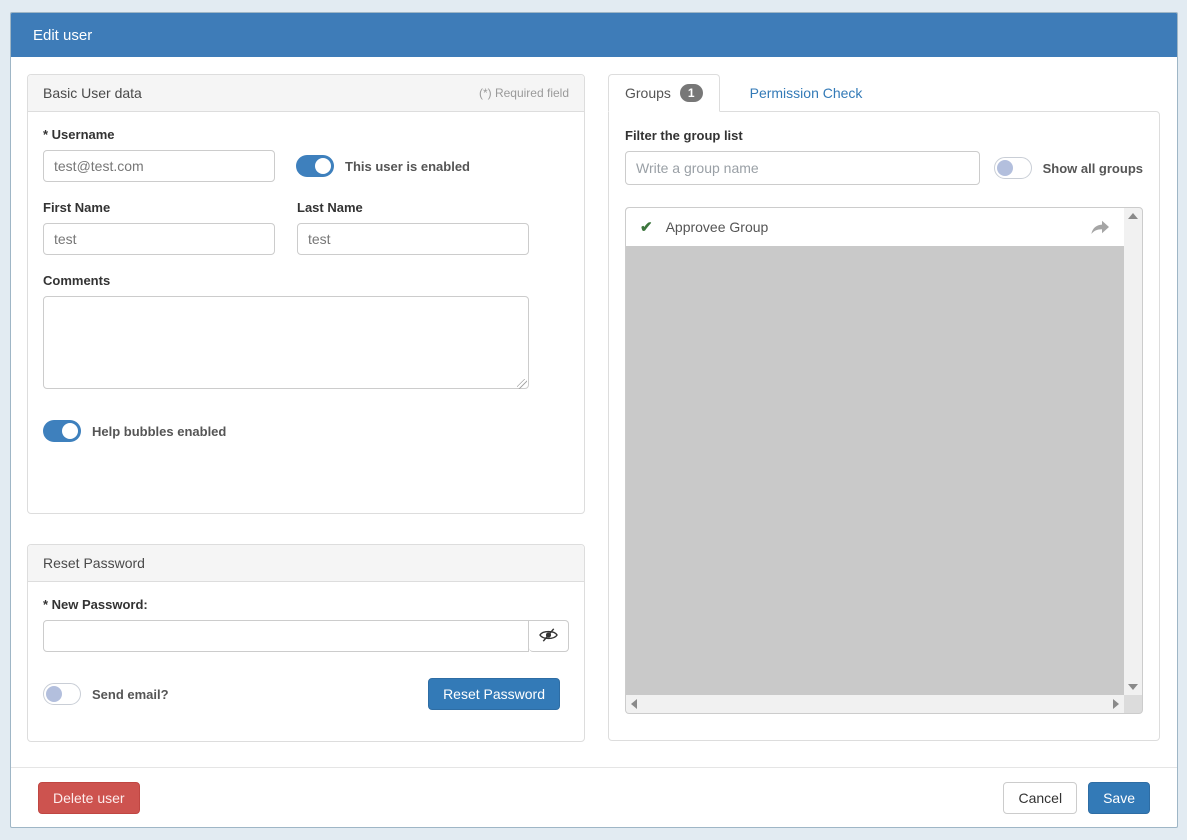  I want to click on user-enabled-label: This user is enabled, so click(407, 166).